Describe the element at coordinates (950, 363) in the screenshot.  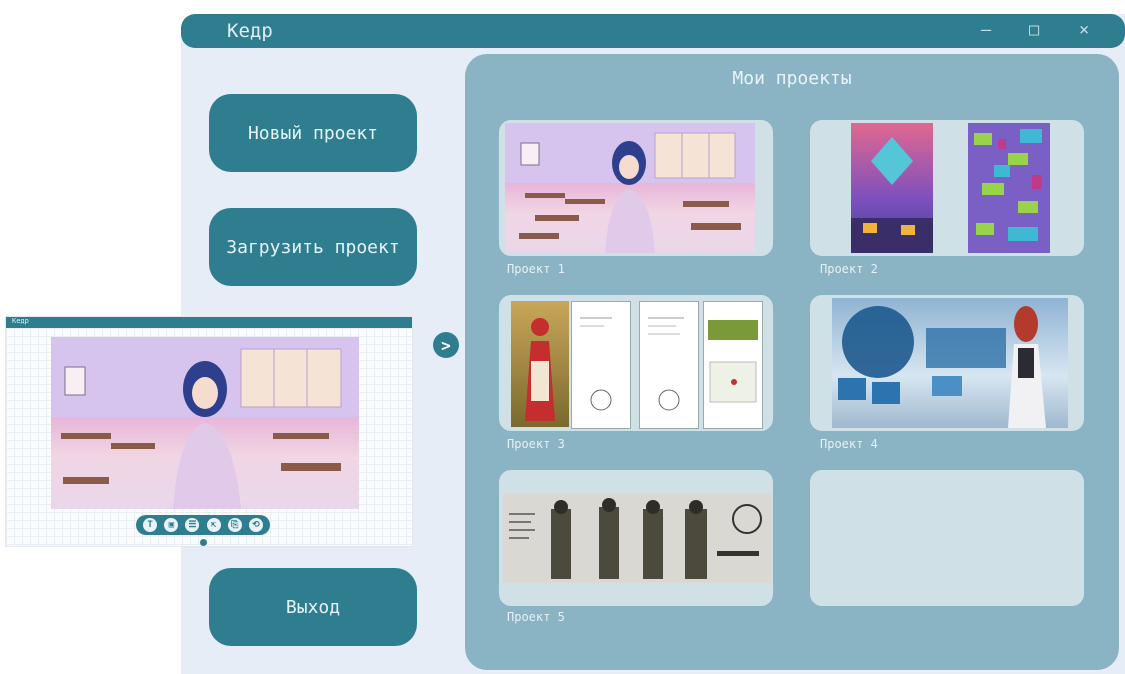
I see `project-4-thumbnail` at that location.